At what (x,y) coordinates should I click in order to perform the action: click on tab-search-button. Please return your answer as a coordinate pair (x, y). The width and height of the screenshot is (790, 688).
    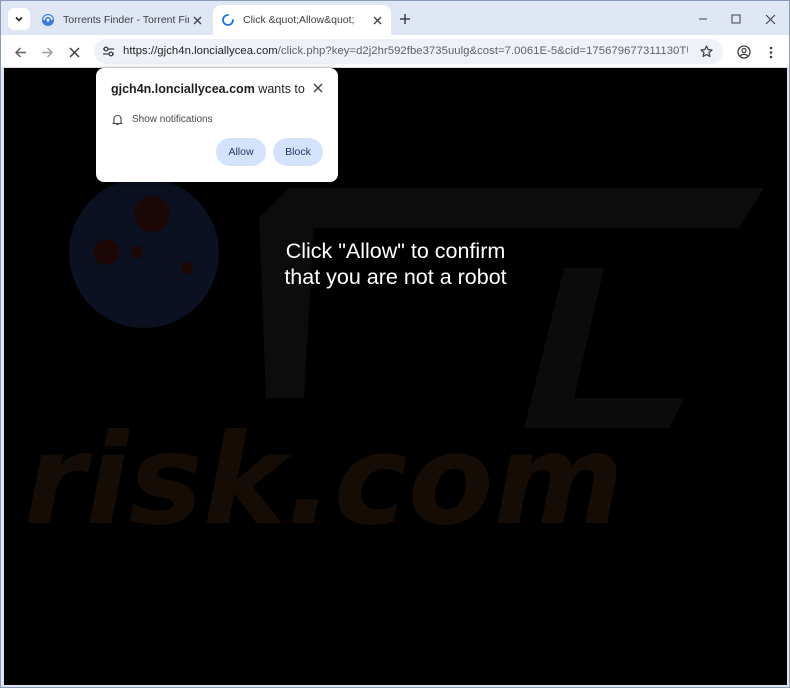
    Looking at the image, I should click on (19, 19).